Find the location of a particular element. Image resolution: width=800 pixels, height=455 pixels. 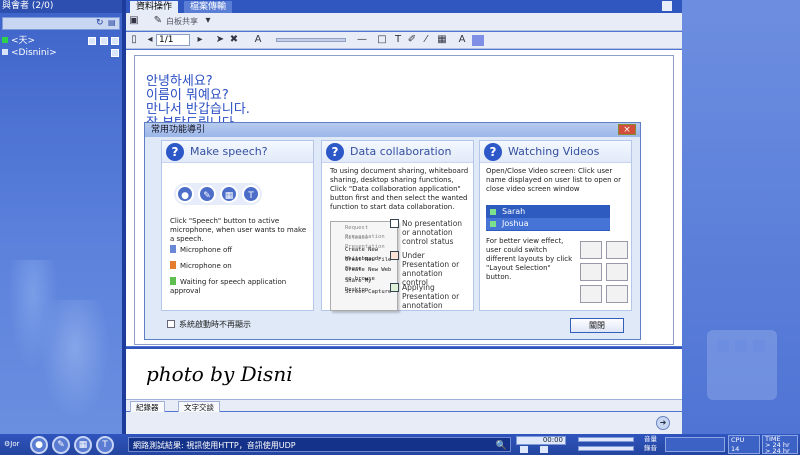

prev-page-icon: ◂ is located at coordinates (150, 40).